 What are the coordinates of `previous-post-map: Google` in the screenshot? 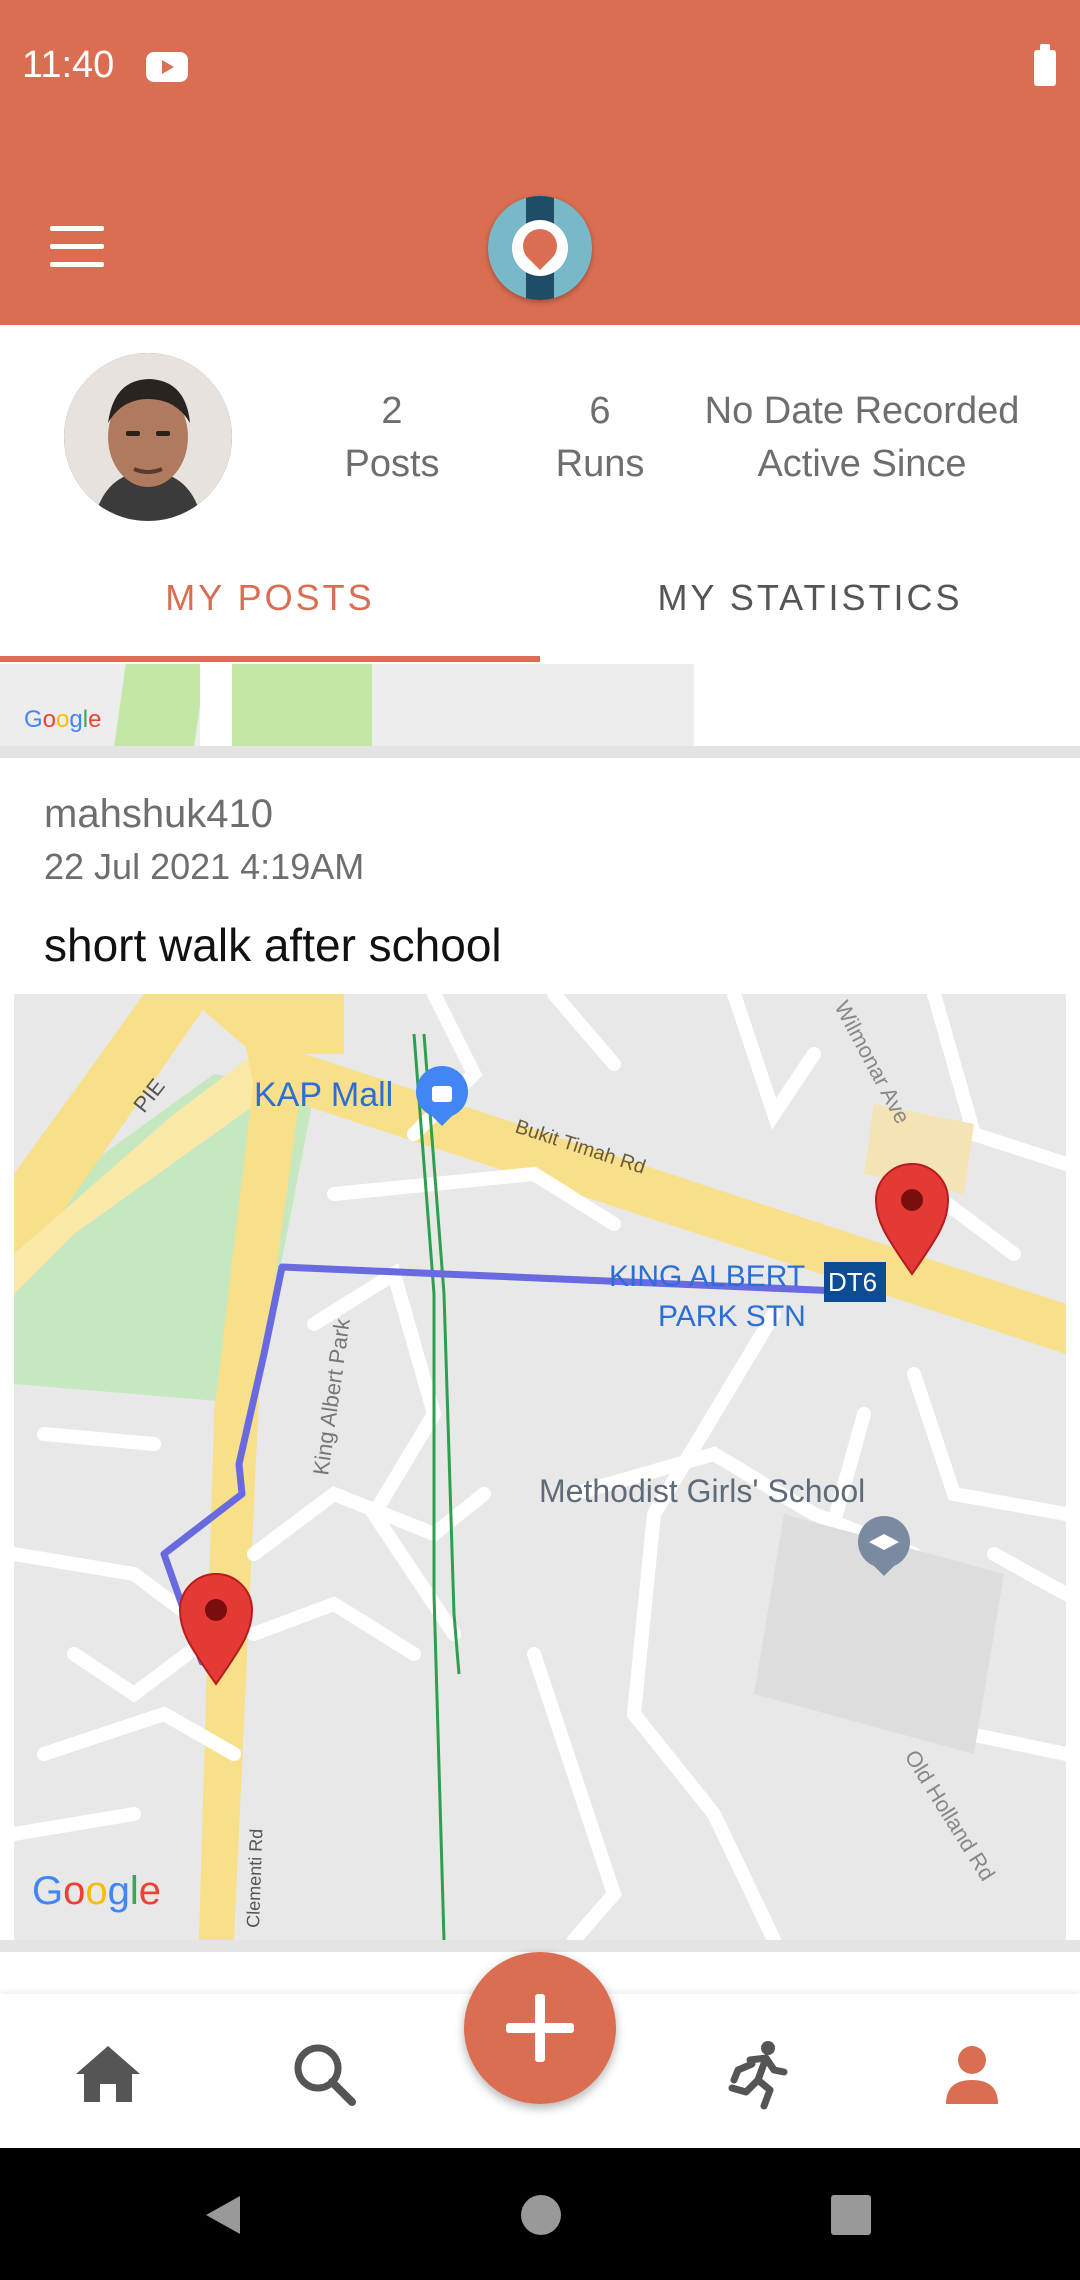 It's located at (540, 705).